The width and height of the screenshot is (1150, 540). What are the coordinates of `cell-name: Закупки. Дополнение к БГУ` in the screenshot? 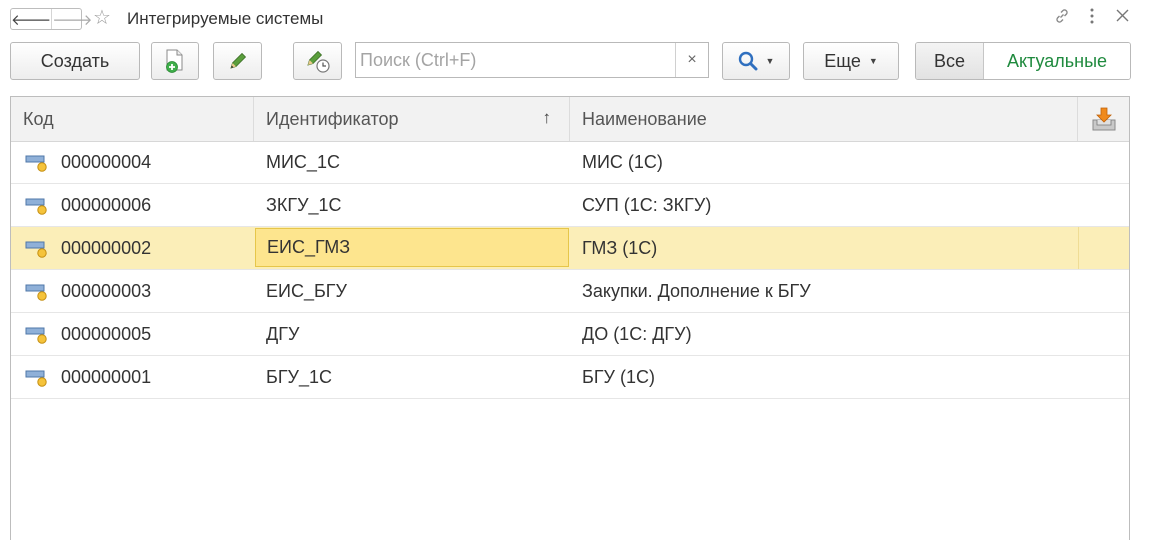 It's located at (696, 290).